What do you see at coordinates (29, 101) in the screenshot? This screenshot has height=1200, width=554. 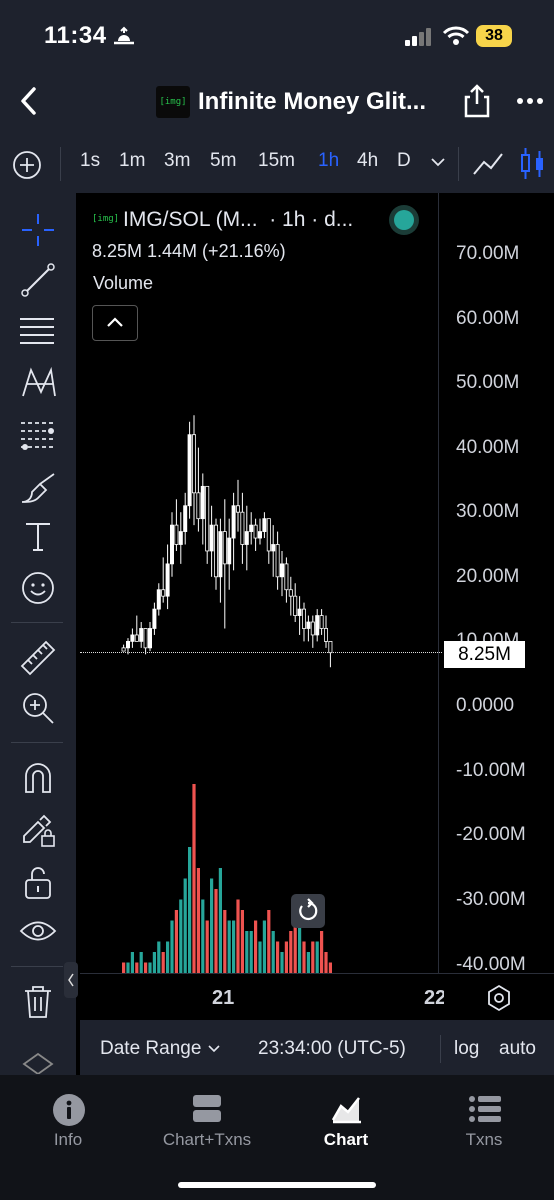 I see `back-chevron-icon` at bounding box center [29, 101].